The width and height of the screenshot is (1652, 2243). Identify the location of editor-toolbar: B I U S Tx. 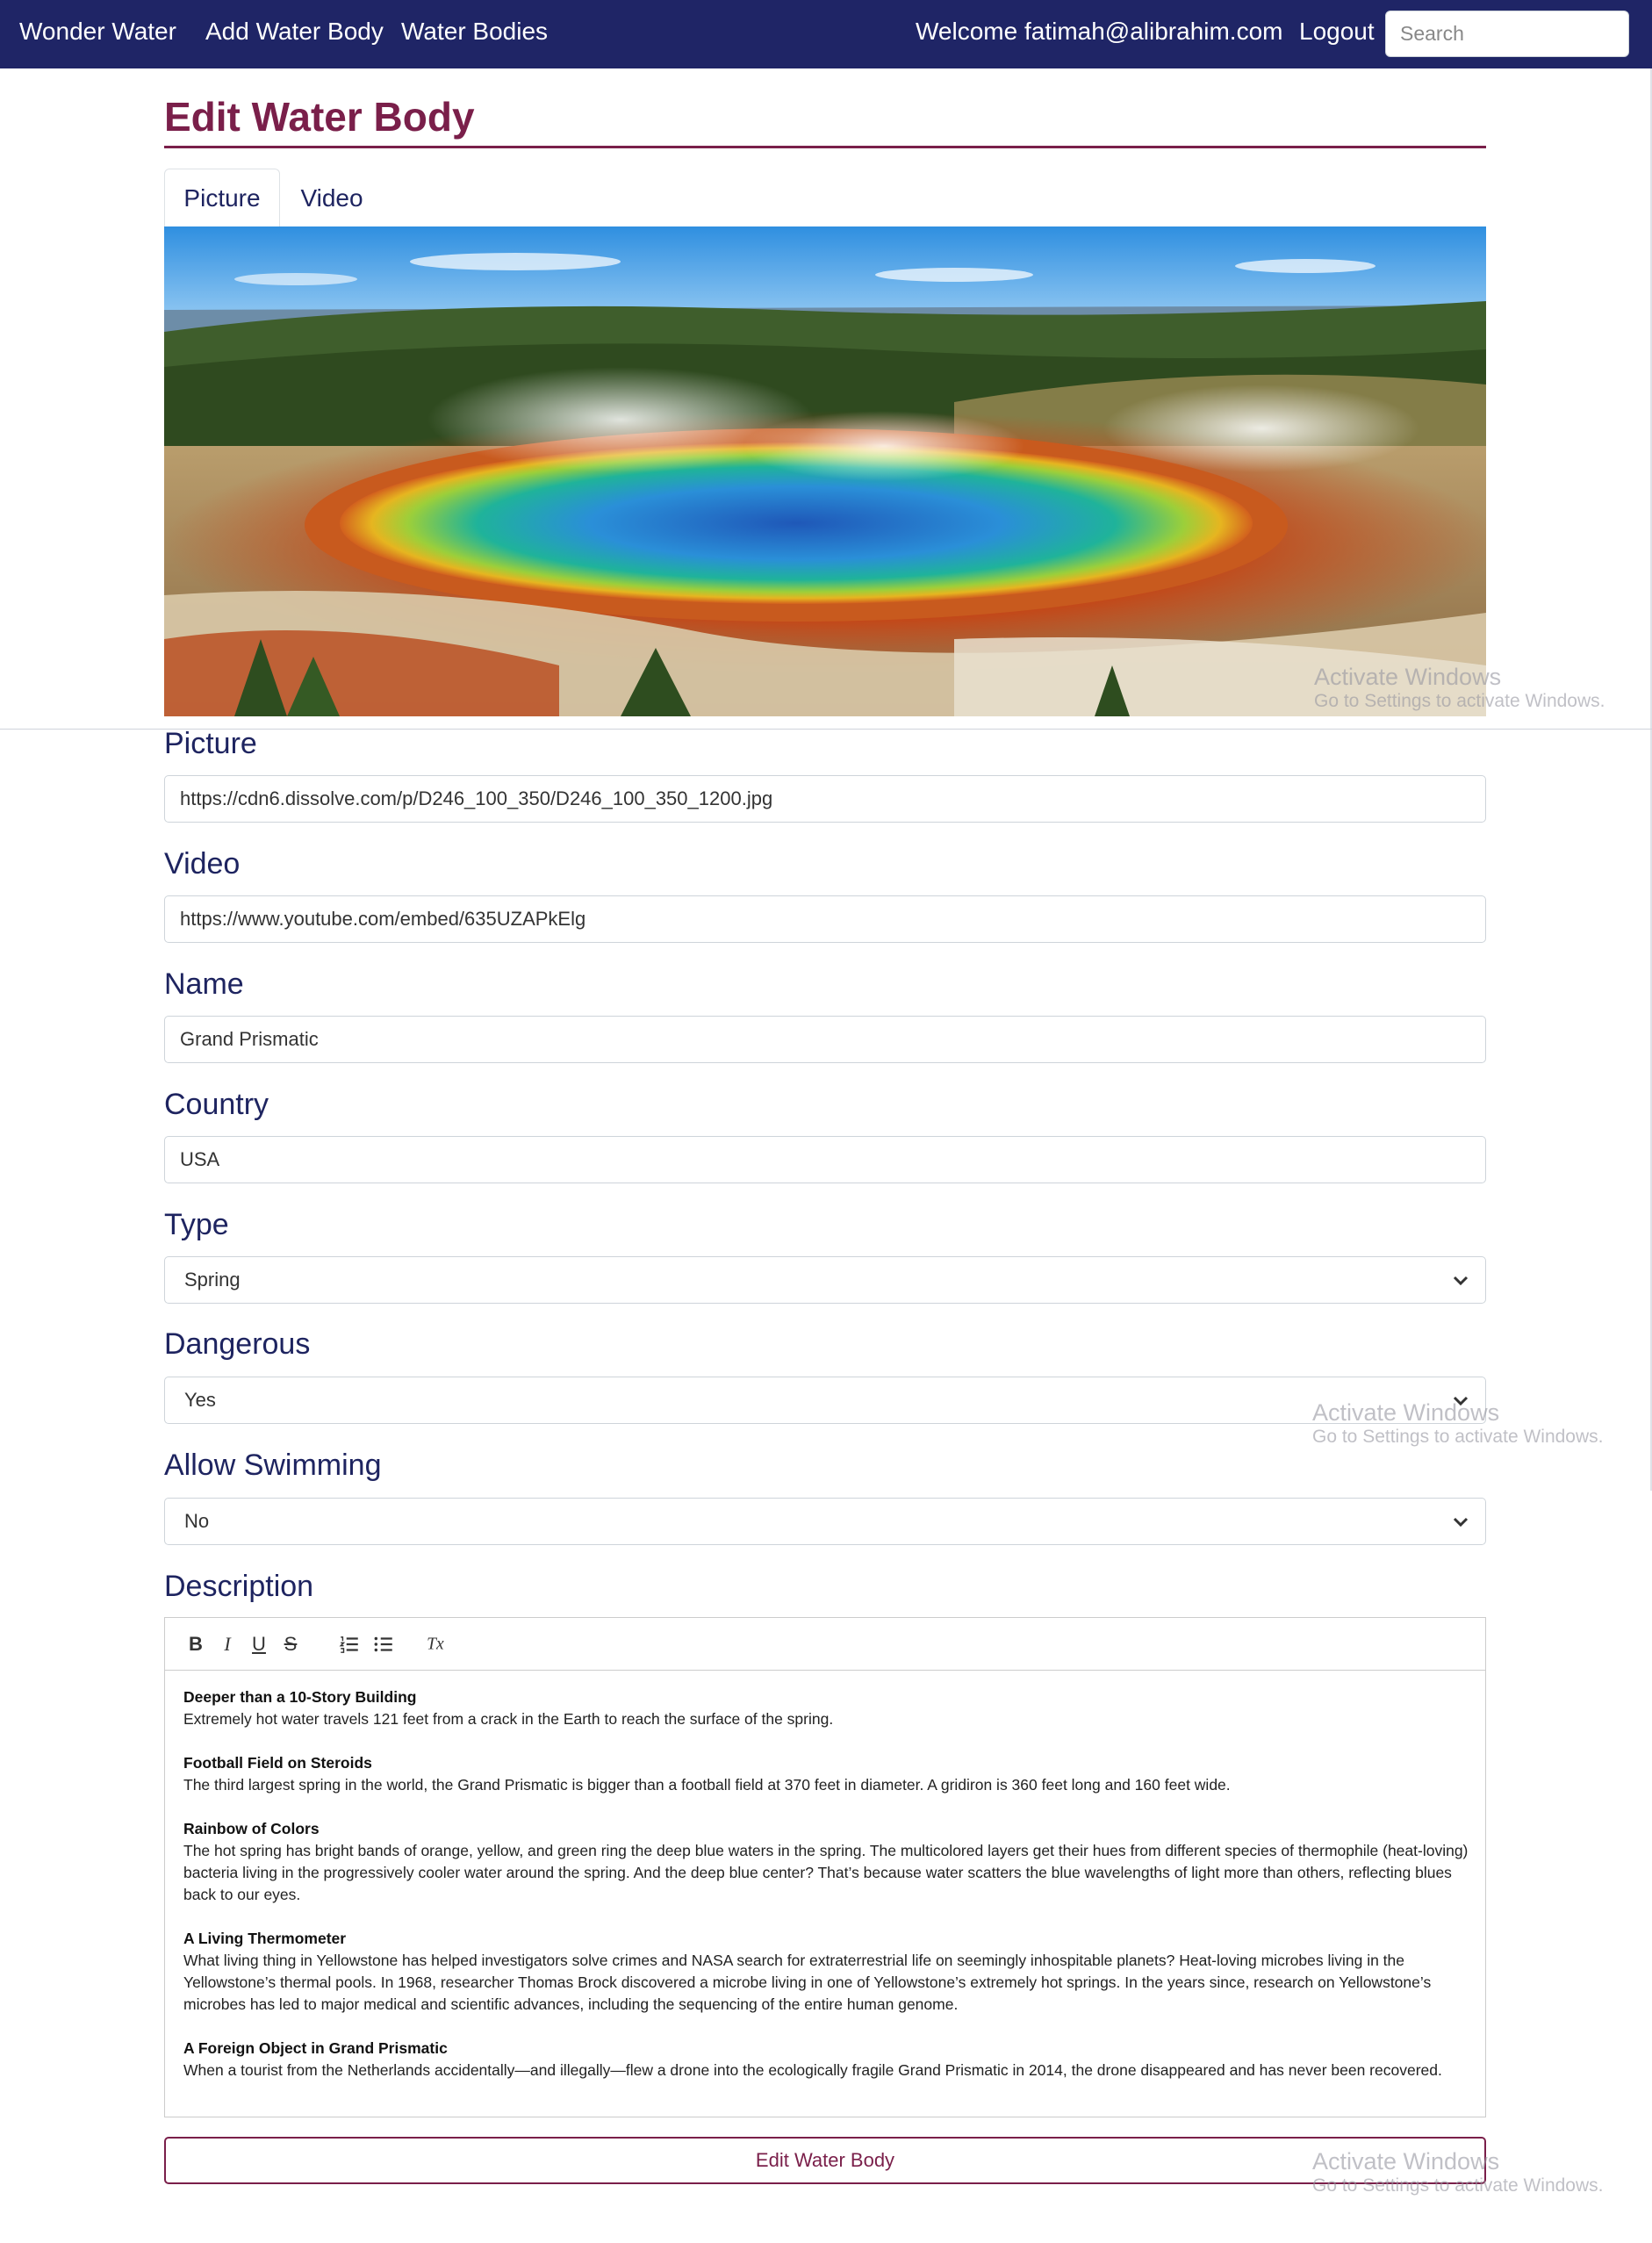
(825, 1644).